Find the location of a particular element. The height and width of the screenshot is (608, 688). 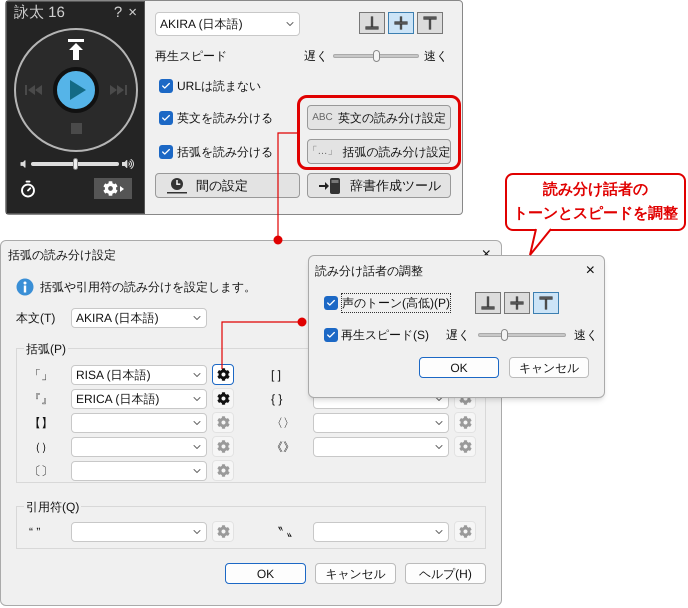

checkbox-label: URLは読まない is located at coordinates (219, 86).